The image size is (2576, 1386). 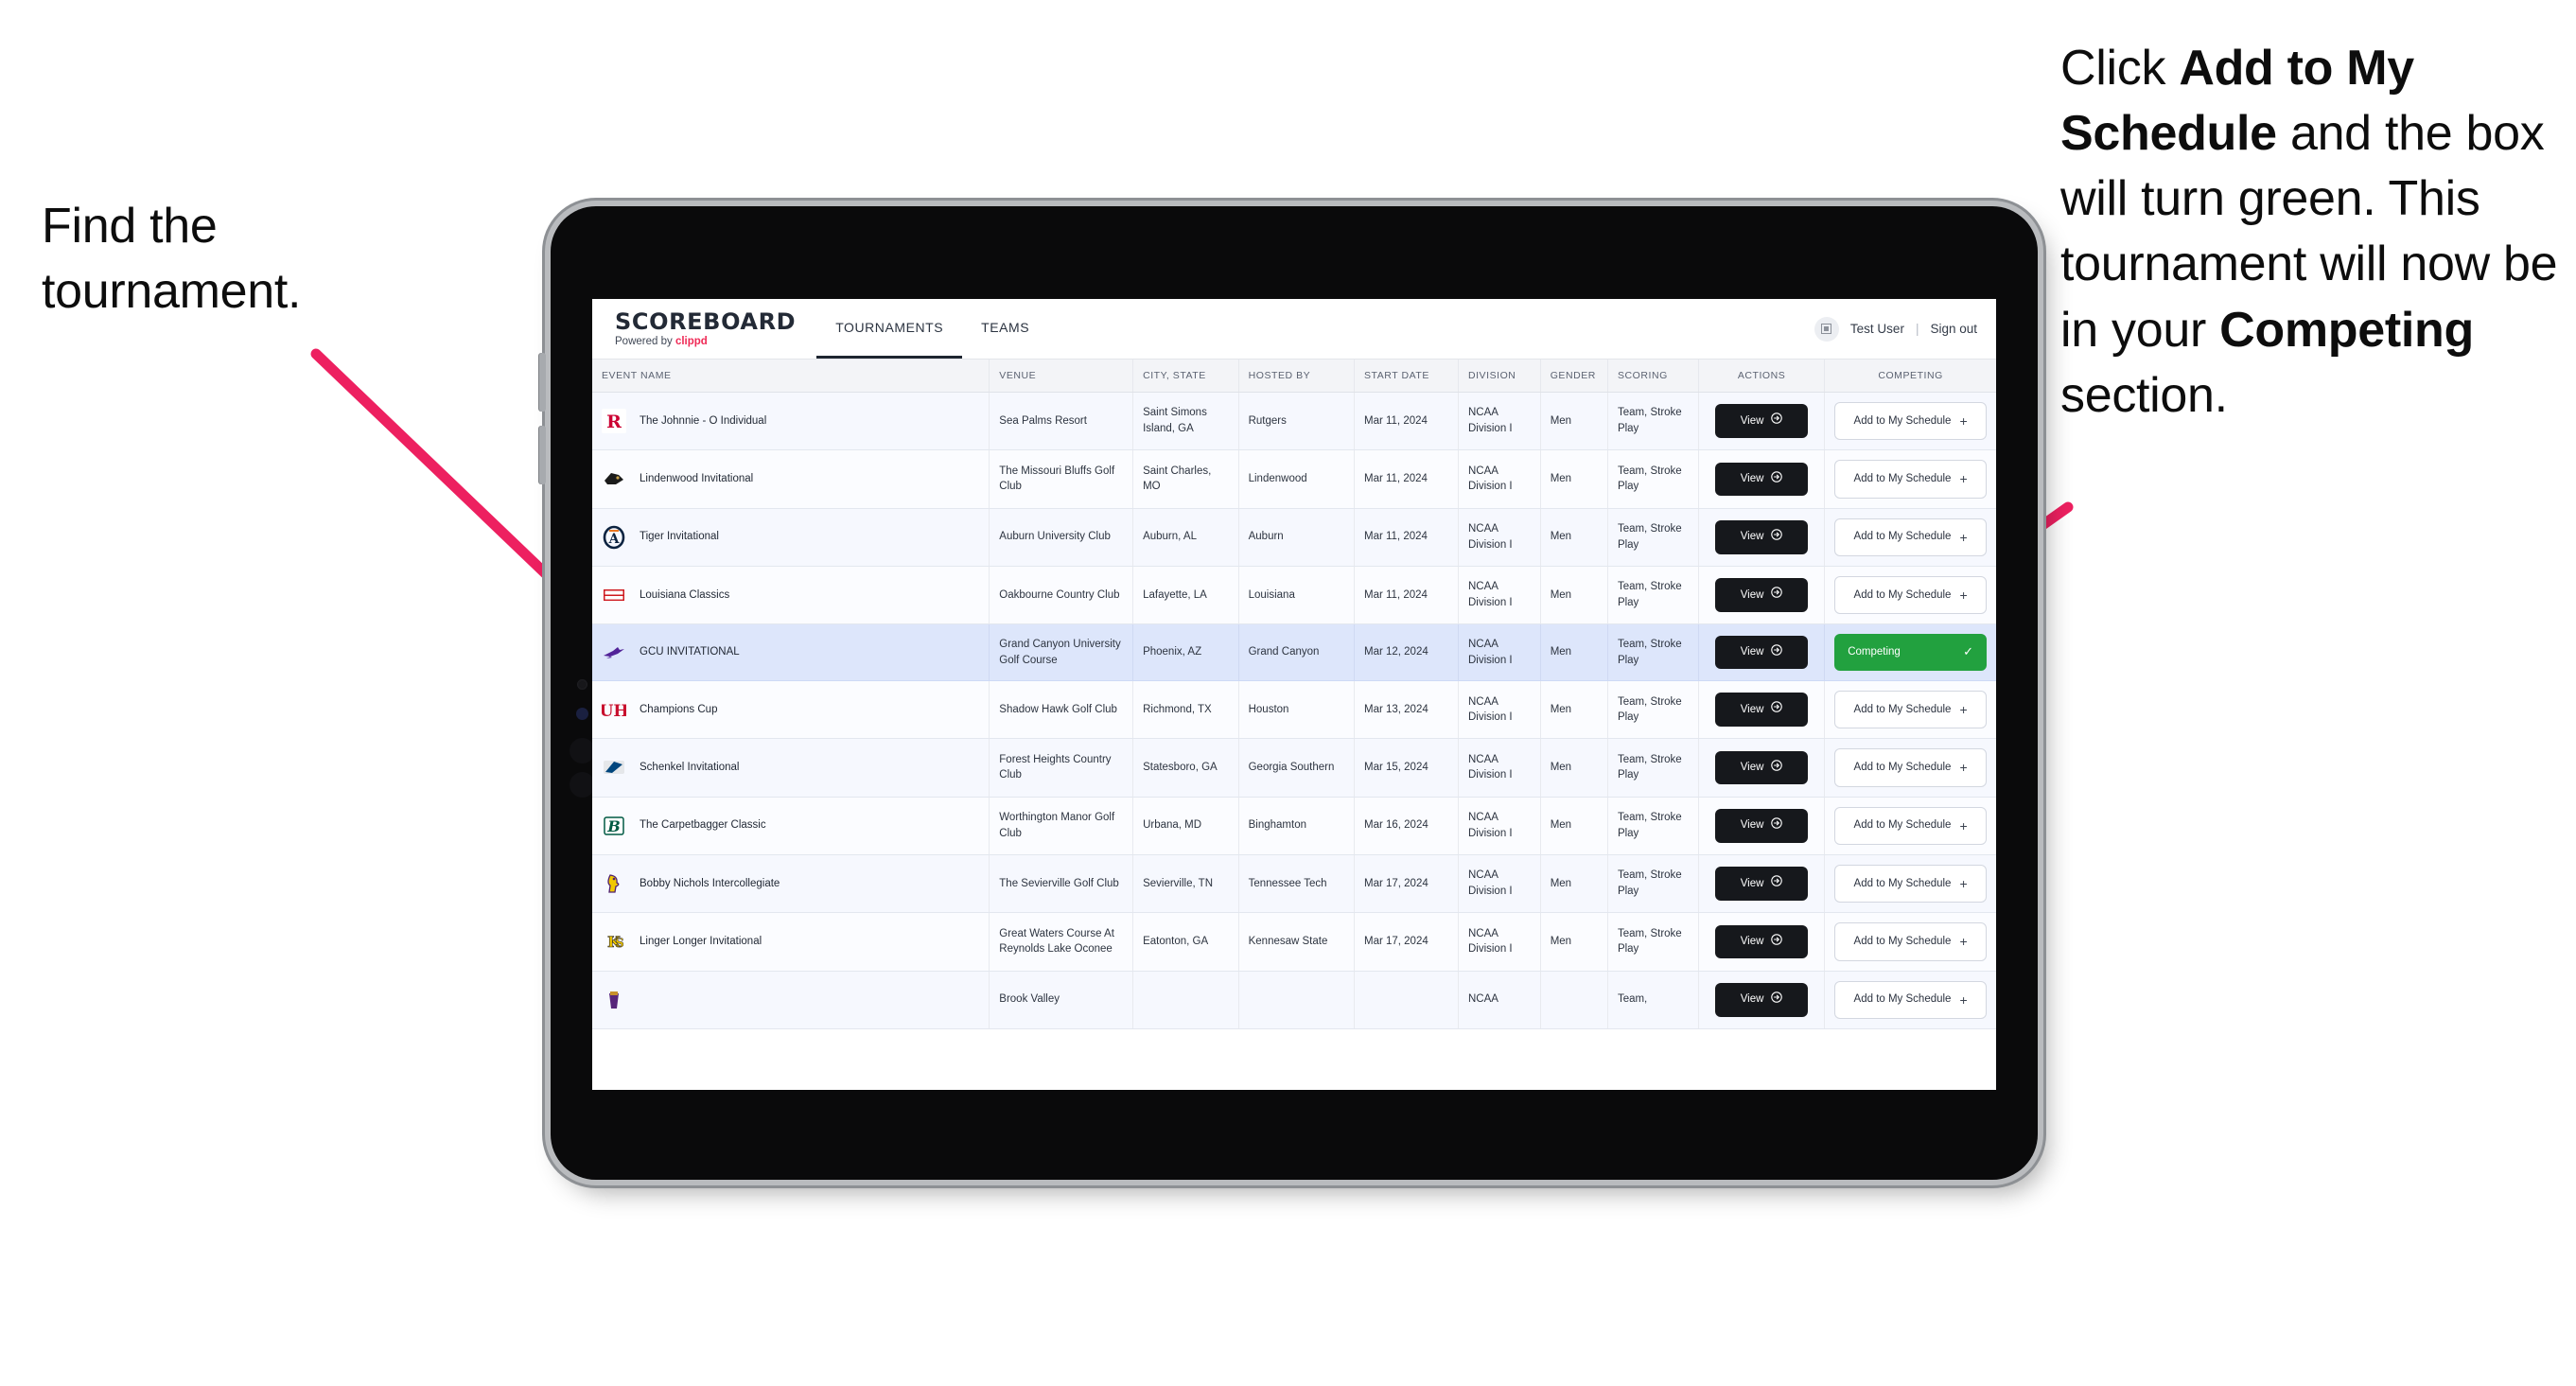 I want to click on column-header-division: DIVISION, so click(x=1500, y=376).